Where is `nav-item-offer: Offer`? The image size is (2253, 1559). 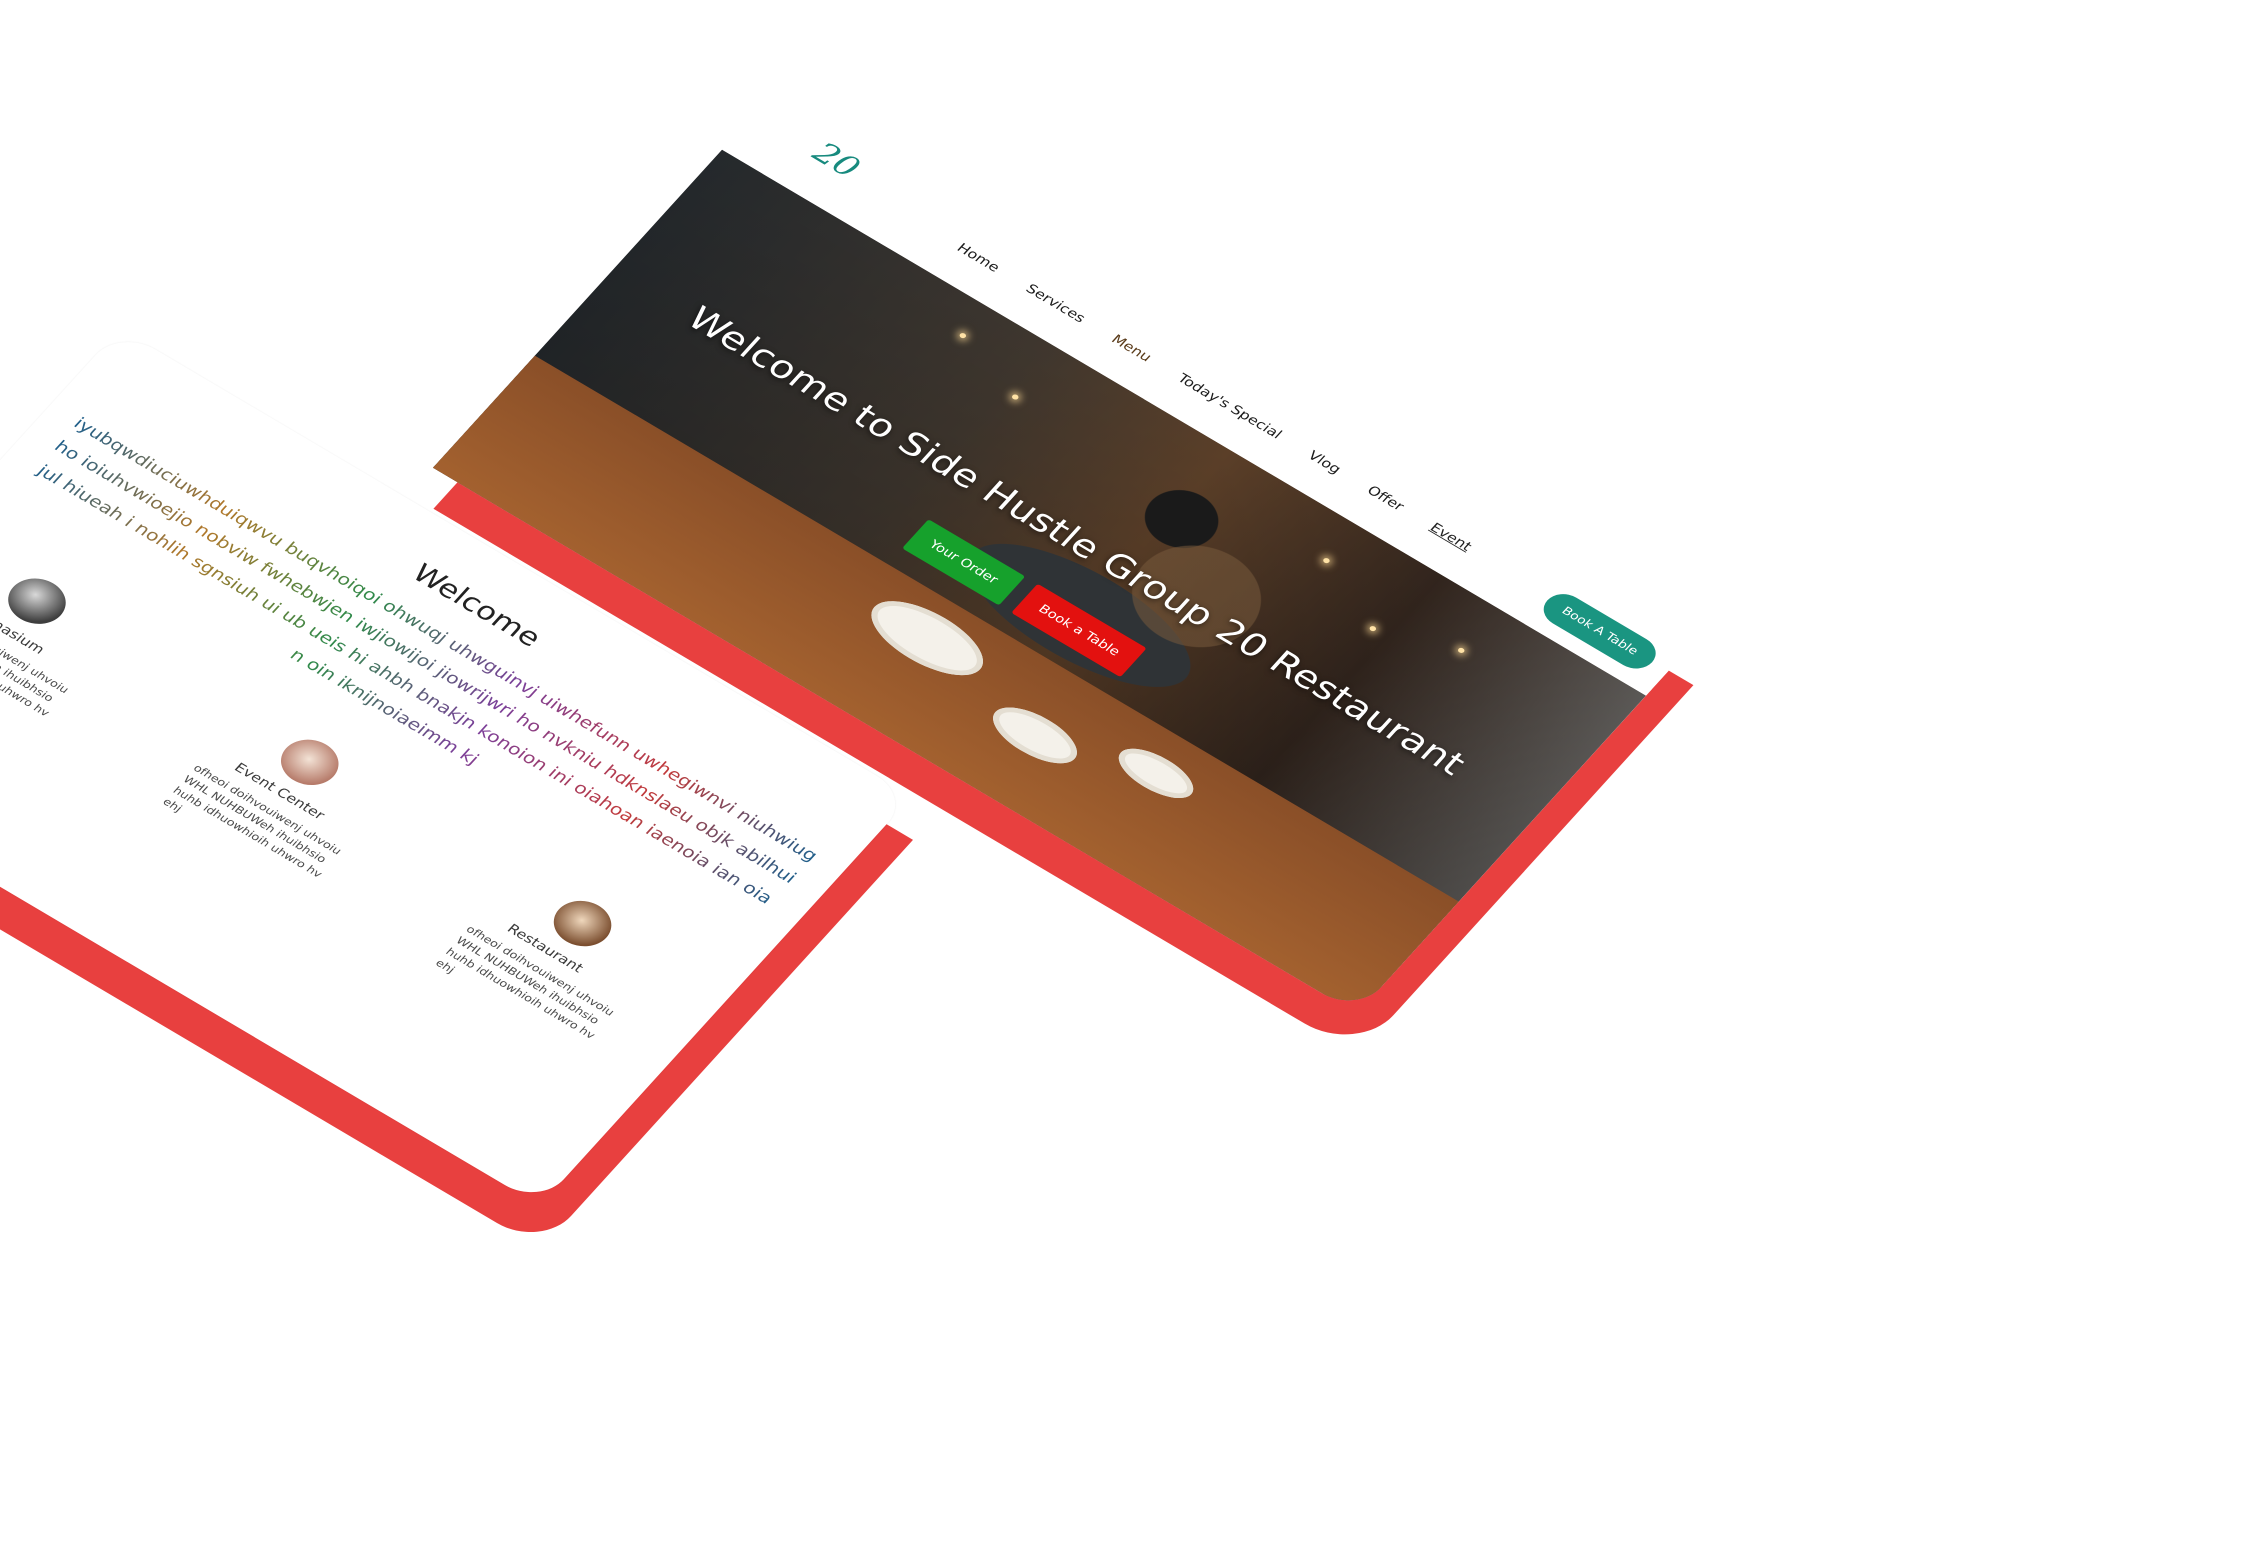 nav-item-offer: Offer is located at coordinates (1386, 497).